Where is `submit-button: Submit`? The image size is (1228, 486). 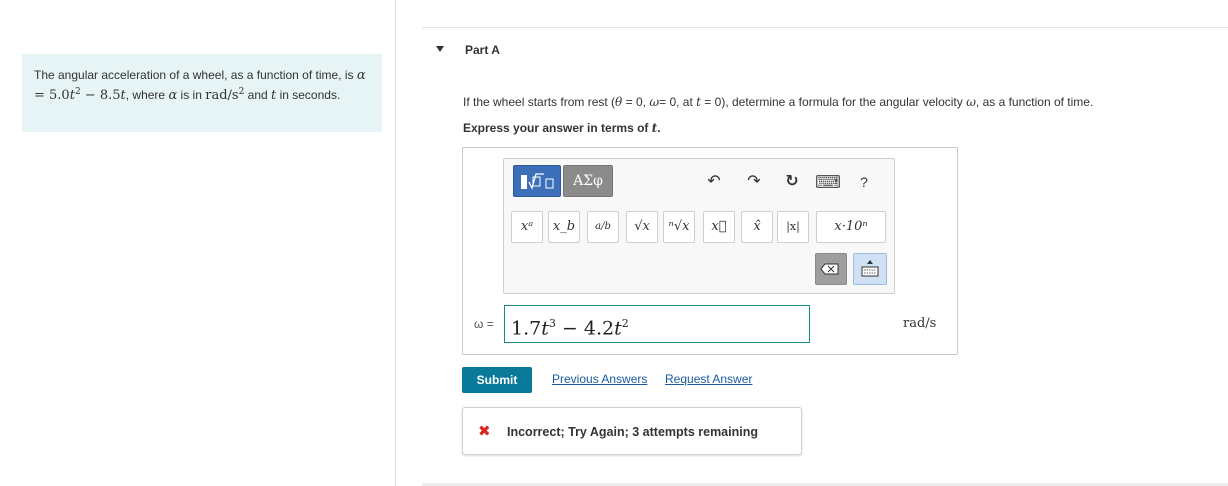
submit-button: Submit is located at coordinates (497, 380).